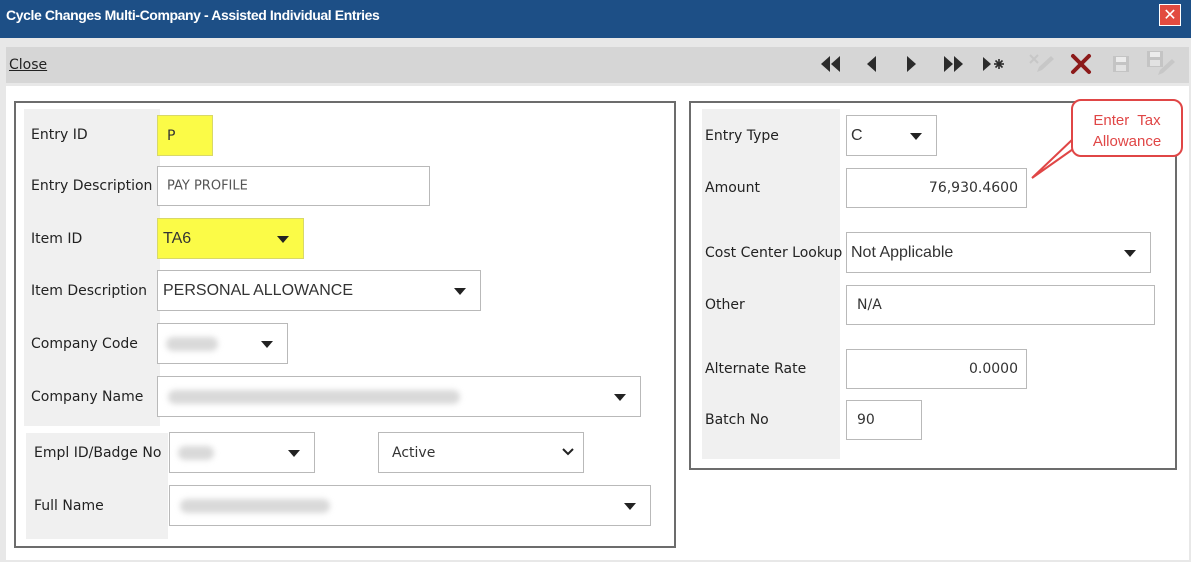  I want to click on other-label: Other, so click(725, 305).